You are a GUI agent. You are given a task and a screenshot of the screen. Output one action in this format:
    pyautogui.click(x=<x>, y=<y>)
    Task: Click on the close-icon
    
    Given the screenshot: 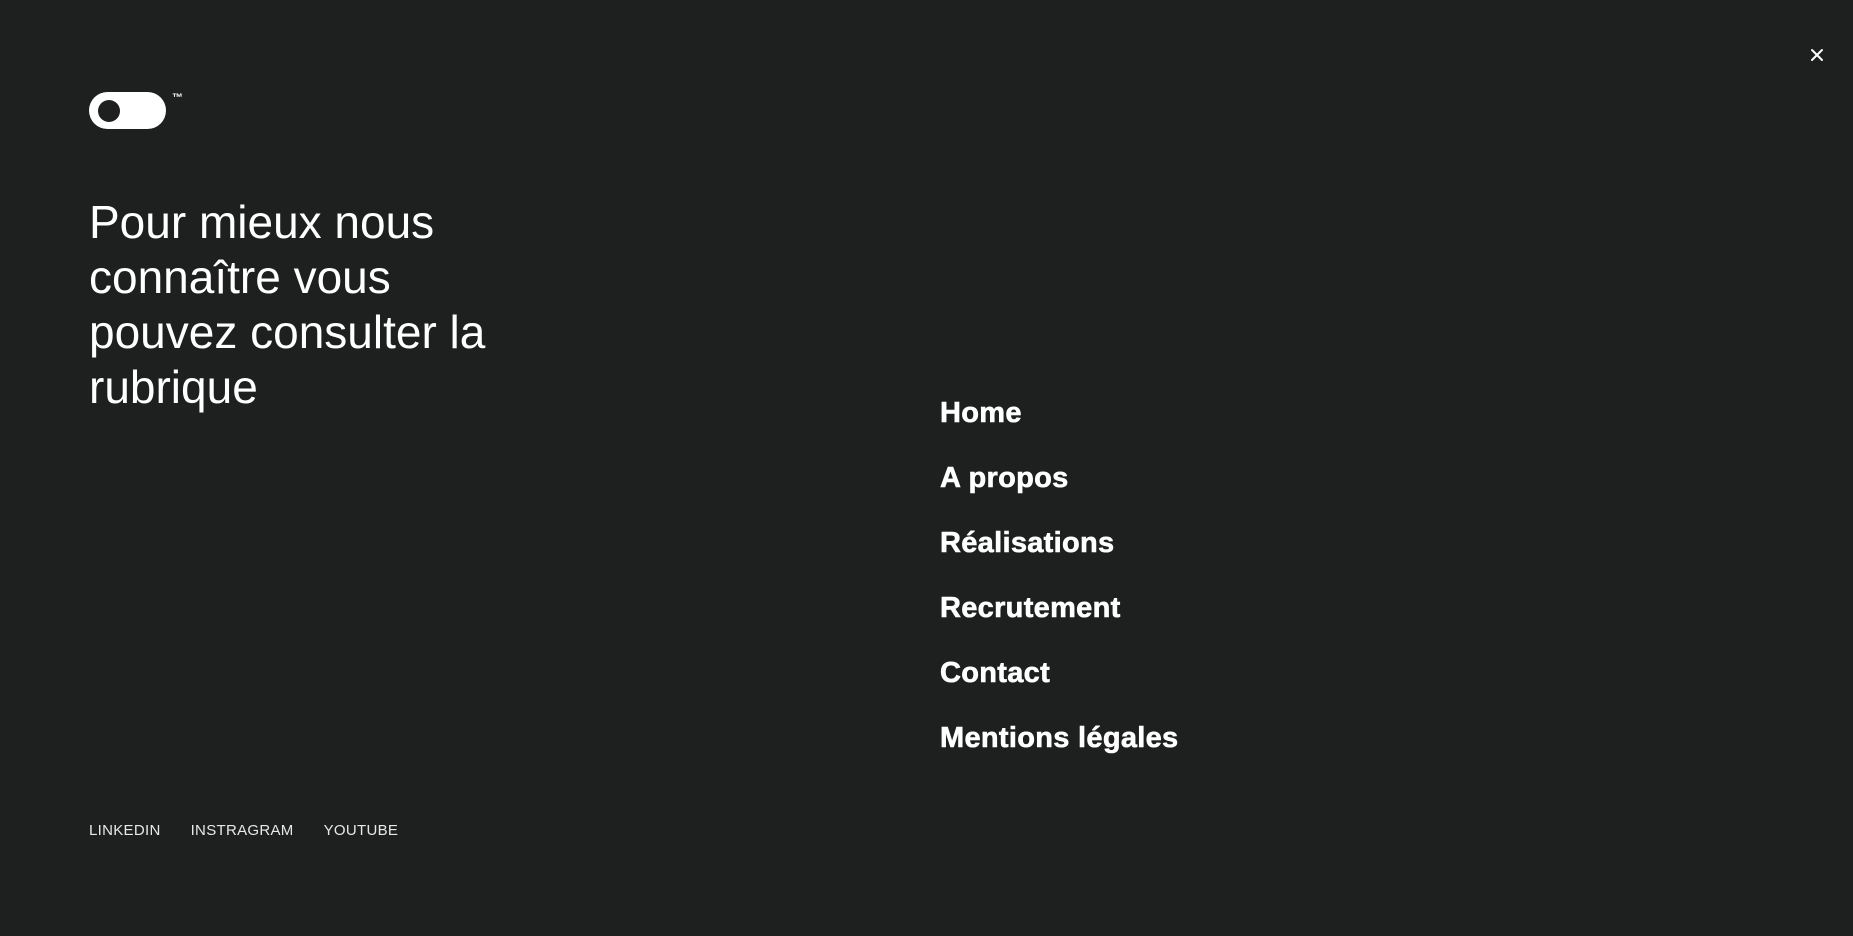 What is the action you would take?
    pyautogui.click(x=1817, y=55)
    